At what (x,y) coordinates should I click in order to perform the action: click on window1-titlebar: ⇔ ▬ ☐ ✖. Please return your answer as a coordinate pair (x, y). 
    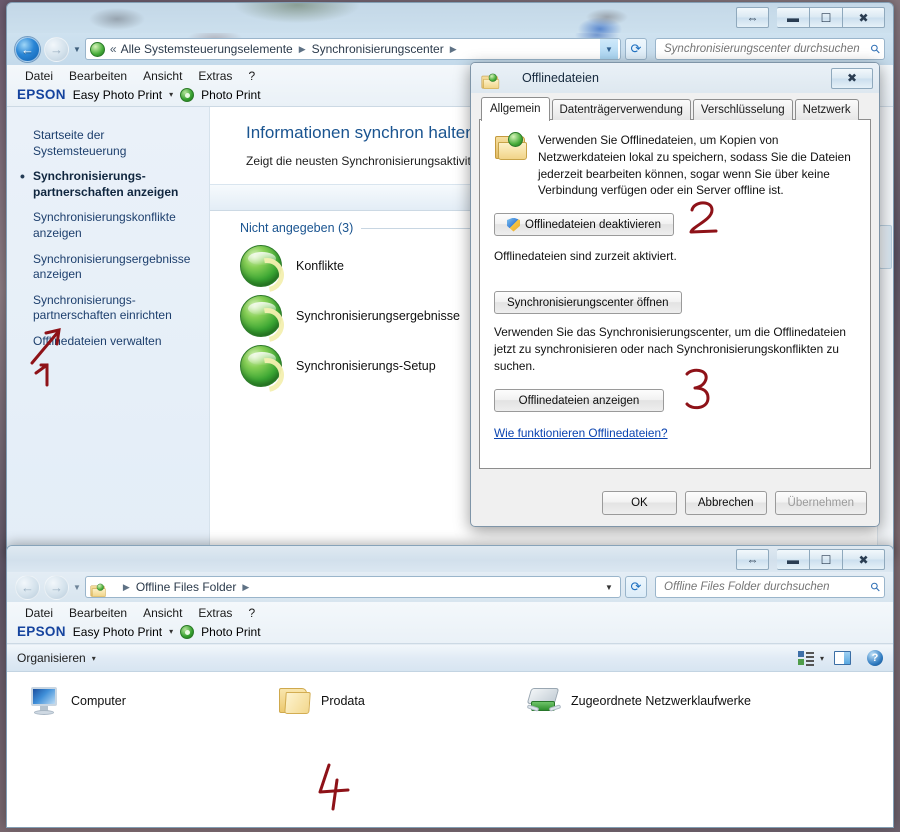
    Looking at the image, I should click on (450, 18).